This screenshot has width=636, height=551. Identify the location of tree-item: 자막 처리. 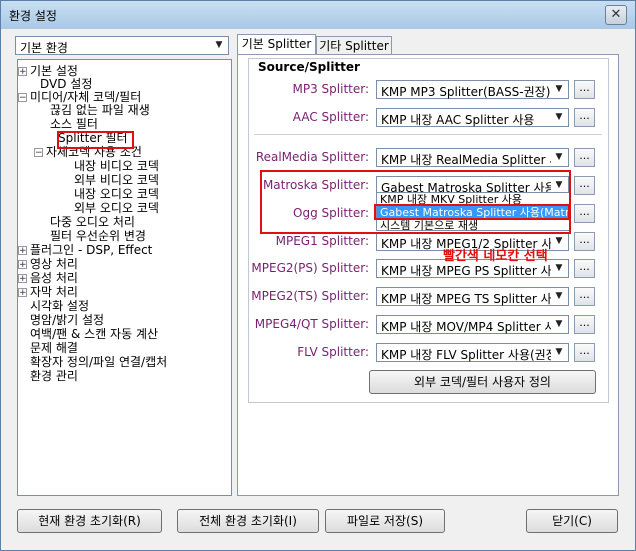
(54, 292).